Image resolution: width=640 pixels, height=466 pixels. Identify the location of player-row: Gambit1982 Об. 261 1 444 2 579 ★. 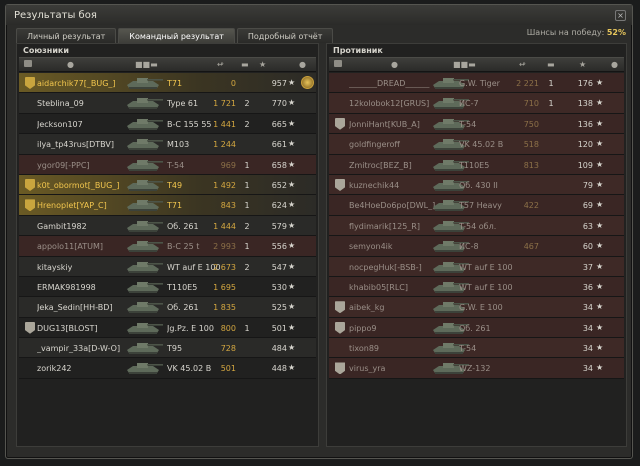
(167, 226).